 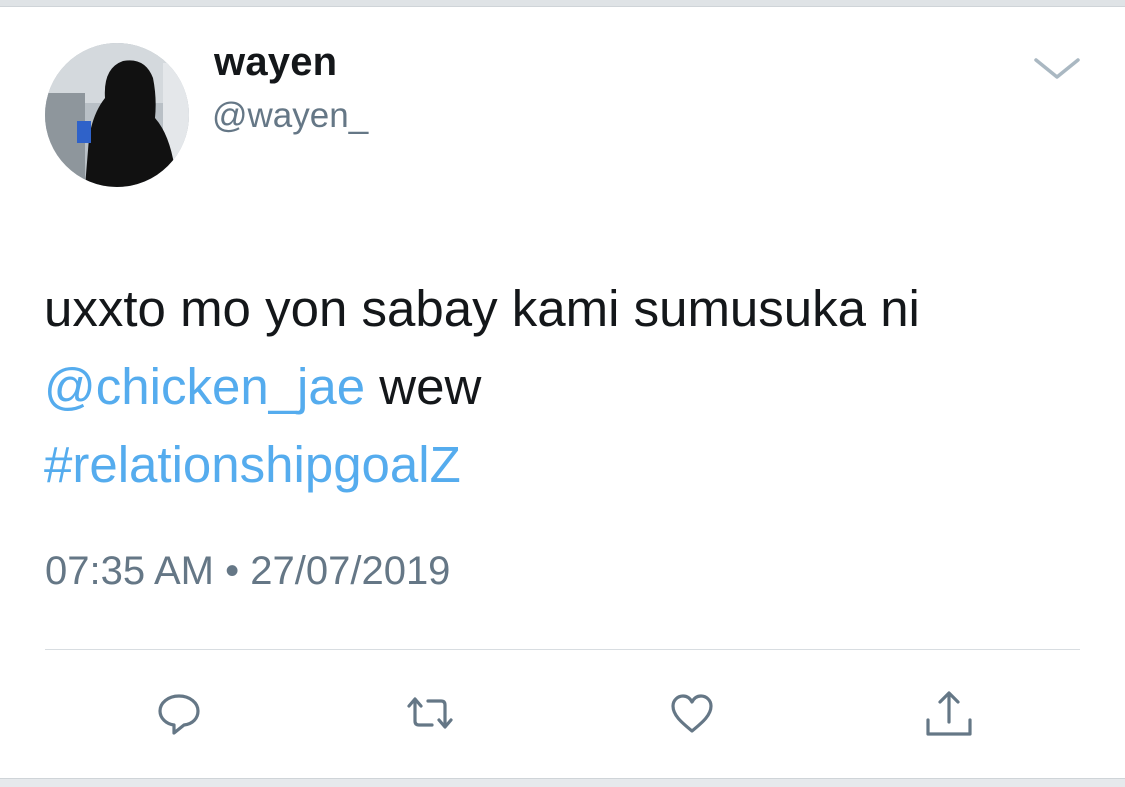 I want to click on user-handle: @wayen_, so click(x=290, y=116).